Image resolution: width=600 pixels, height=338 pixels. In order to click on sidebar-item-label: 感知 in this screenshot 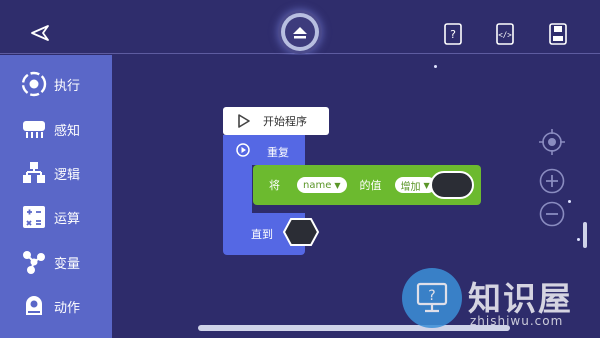, I will do `click(67, 131)`.